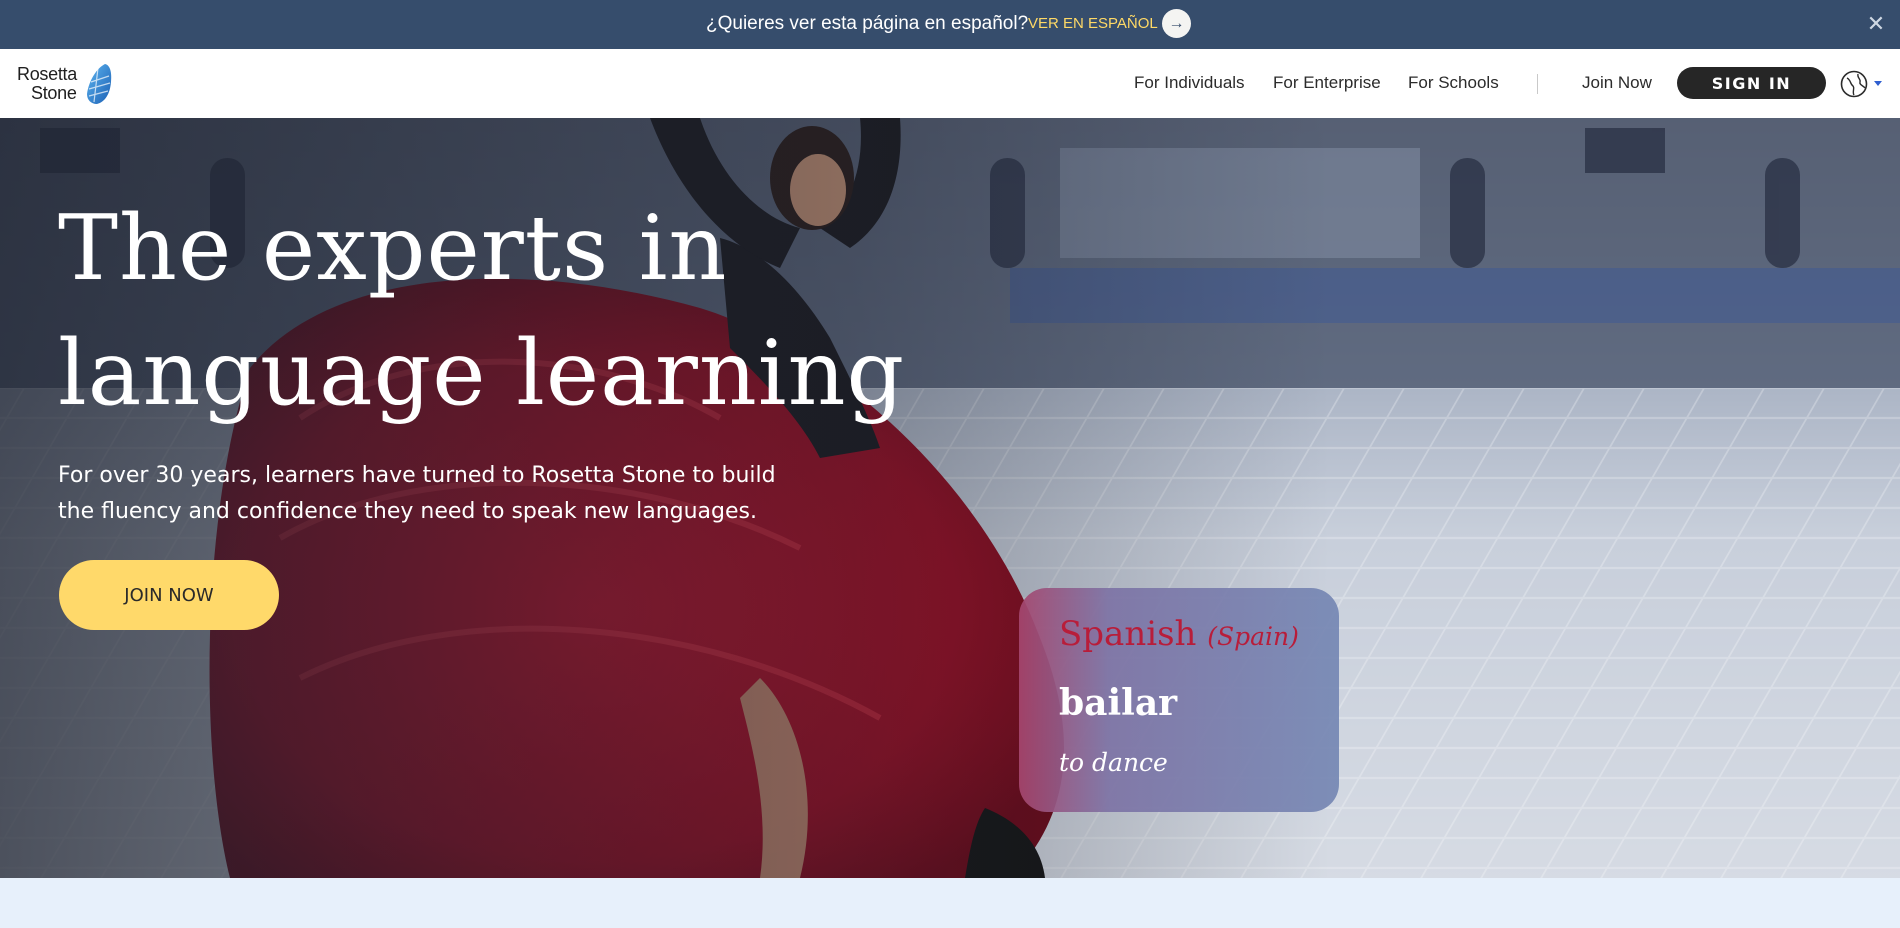 The height and width of the screenshot is (928, 1900). I want to click on hero-title: The experts in language learning, so click(508, 311).